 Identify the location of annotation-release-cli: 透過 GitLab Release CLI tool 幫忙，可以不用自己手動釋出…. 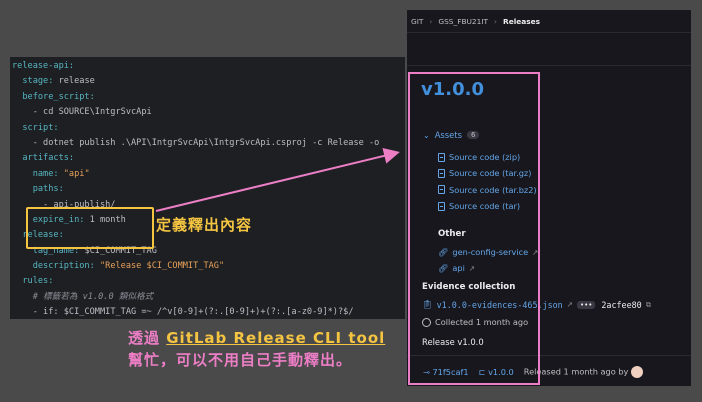
(263, 349).